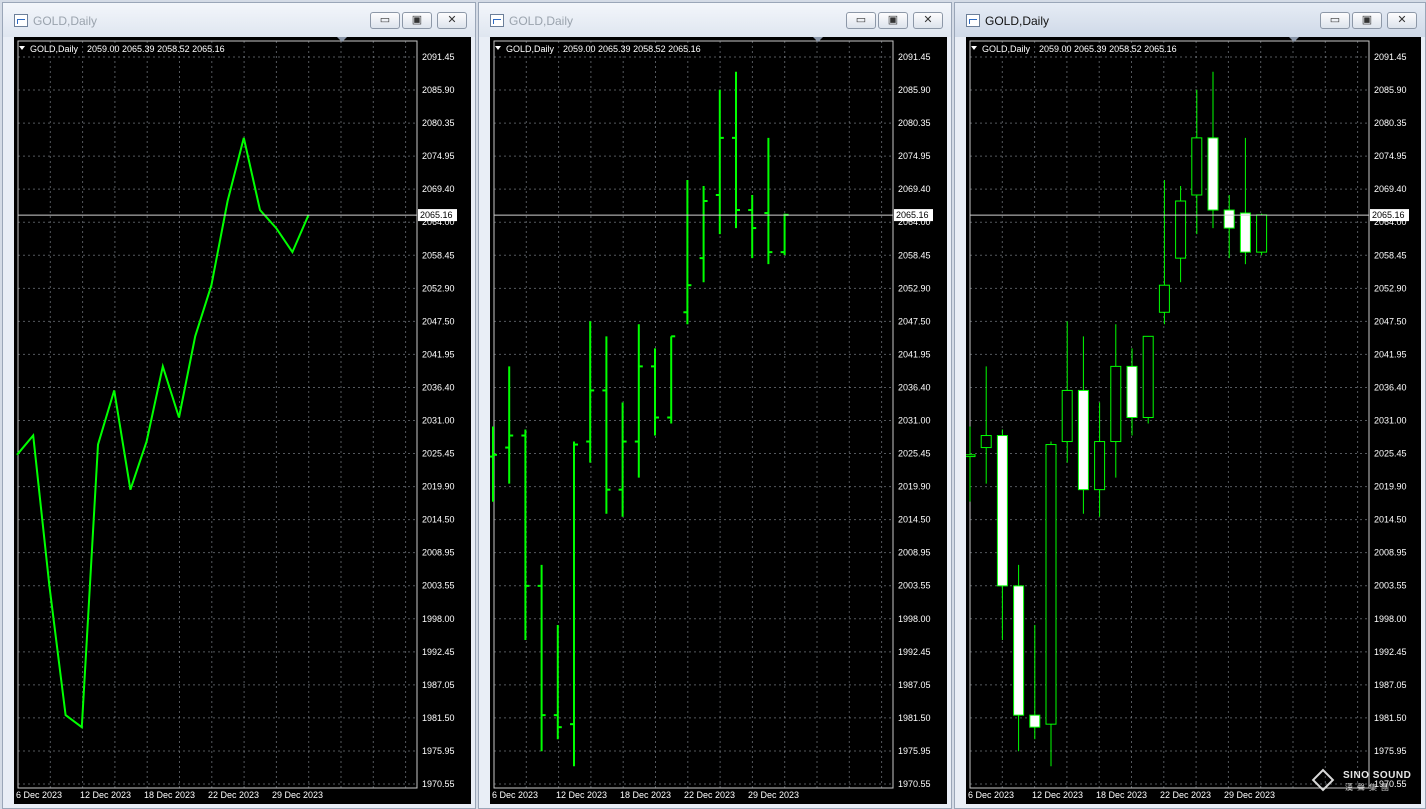 The height and width of the screenshot is (809, 1426). What do you see at coordinates (1323, 780) in the screenshot?
I see `logo-diamond-icon` at bounding box center [1323, 780].